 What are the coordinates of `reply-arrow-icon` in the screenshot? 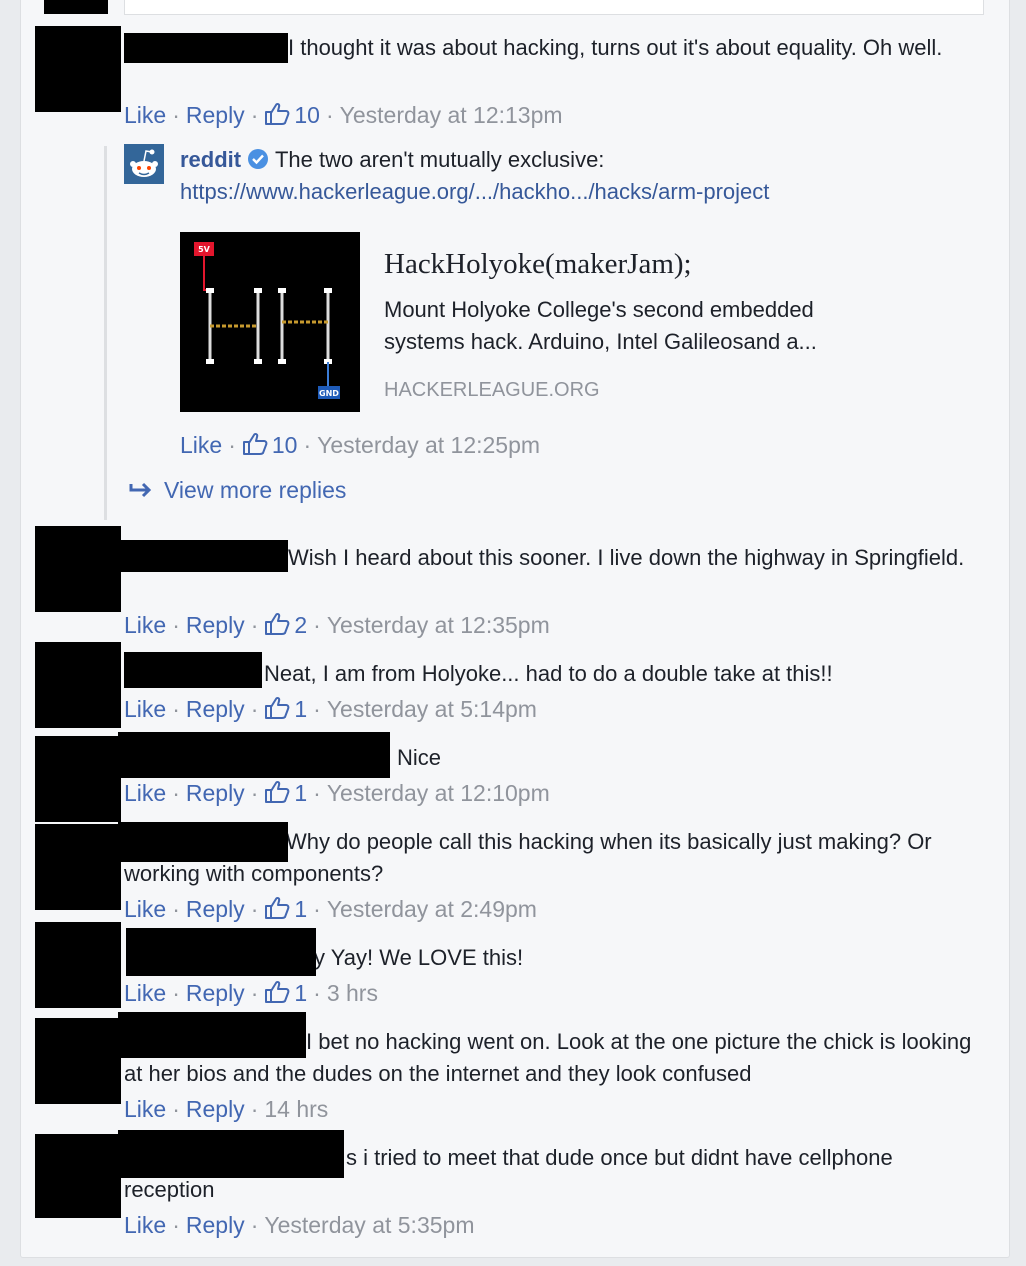 It's located at (140, 490).